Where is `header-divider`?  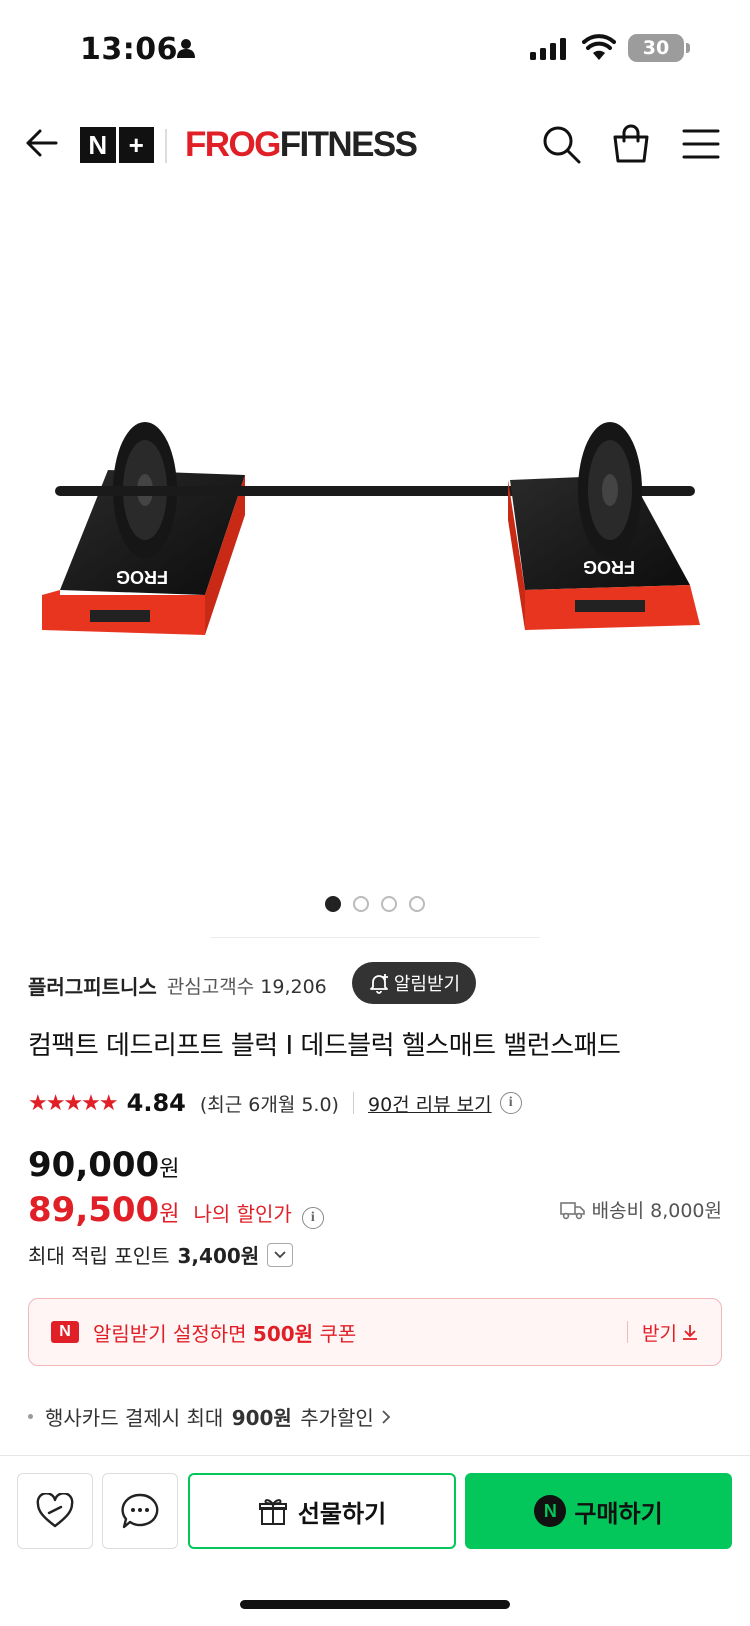
header-divider is located at coordinates (166, 146).